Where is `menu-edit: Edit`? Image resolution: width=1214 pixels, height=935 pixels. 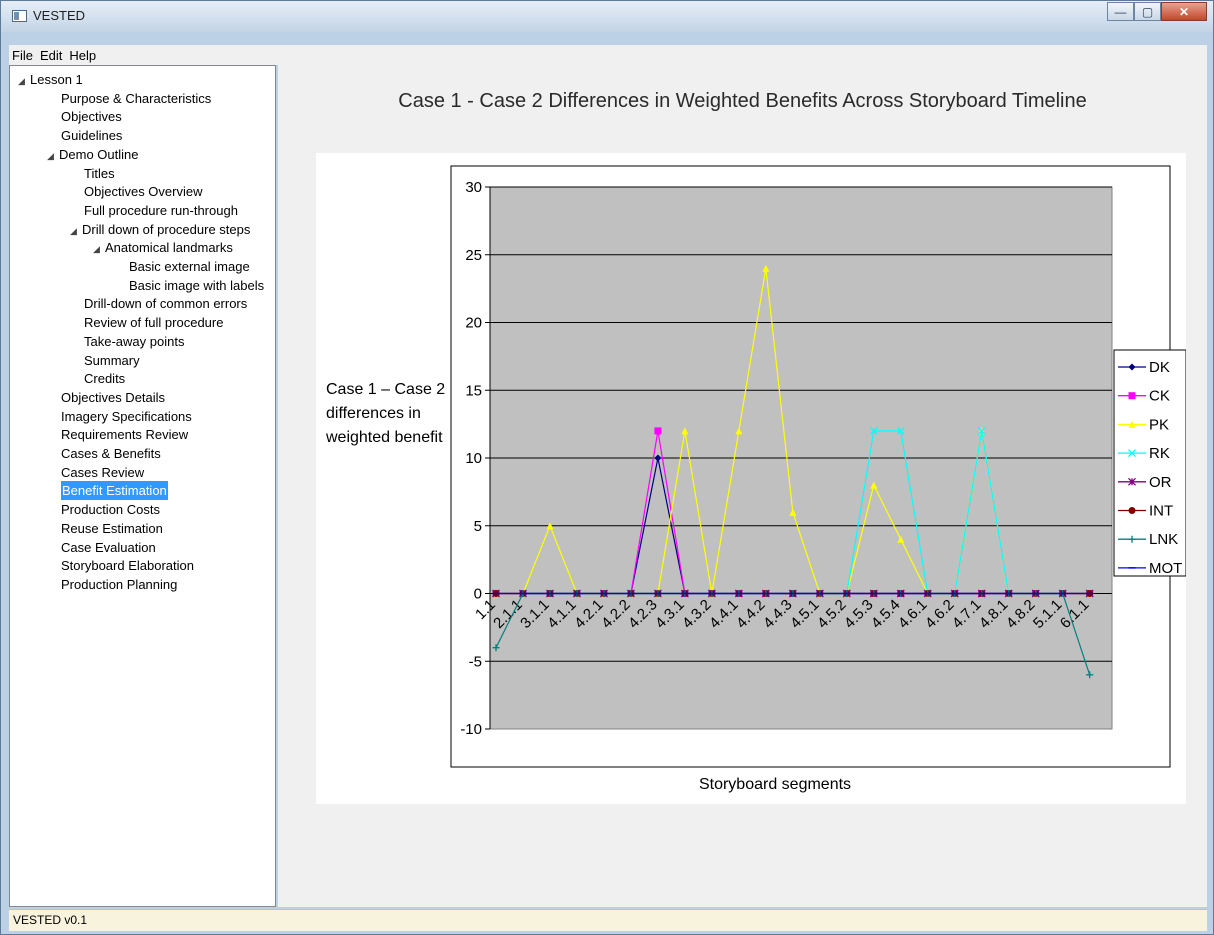 menu-edit: Edit is located at coordinates (51, 55).